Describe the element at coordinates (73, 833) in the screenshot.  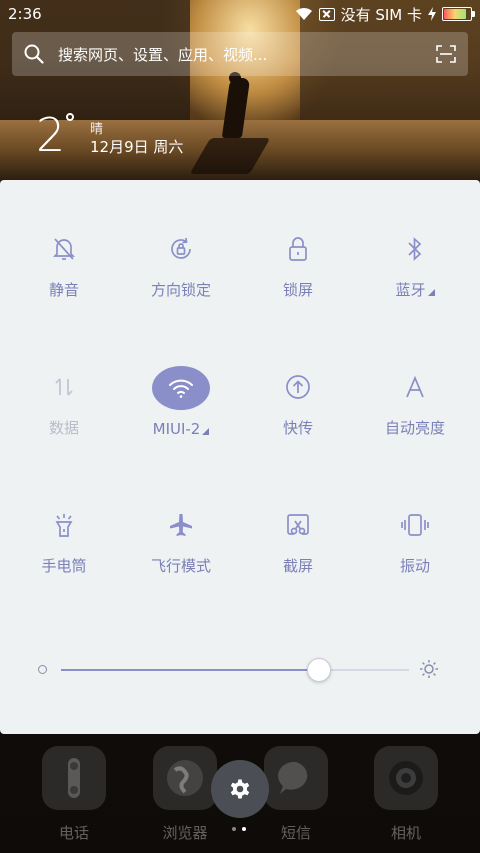
I see `dock-app-label: 电话` at that location.